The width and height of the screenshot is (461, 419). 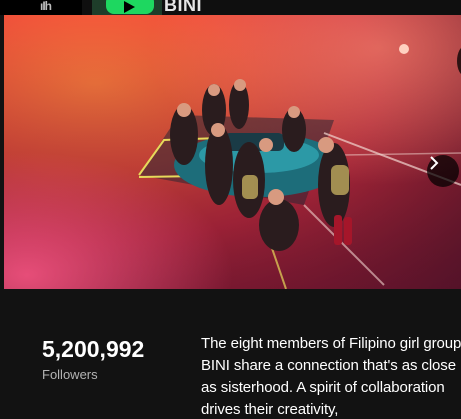 I want to click on followers-stat: 5,200,992 Followers, so click(x=93, y=359).